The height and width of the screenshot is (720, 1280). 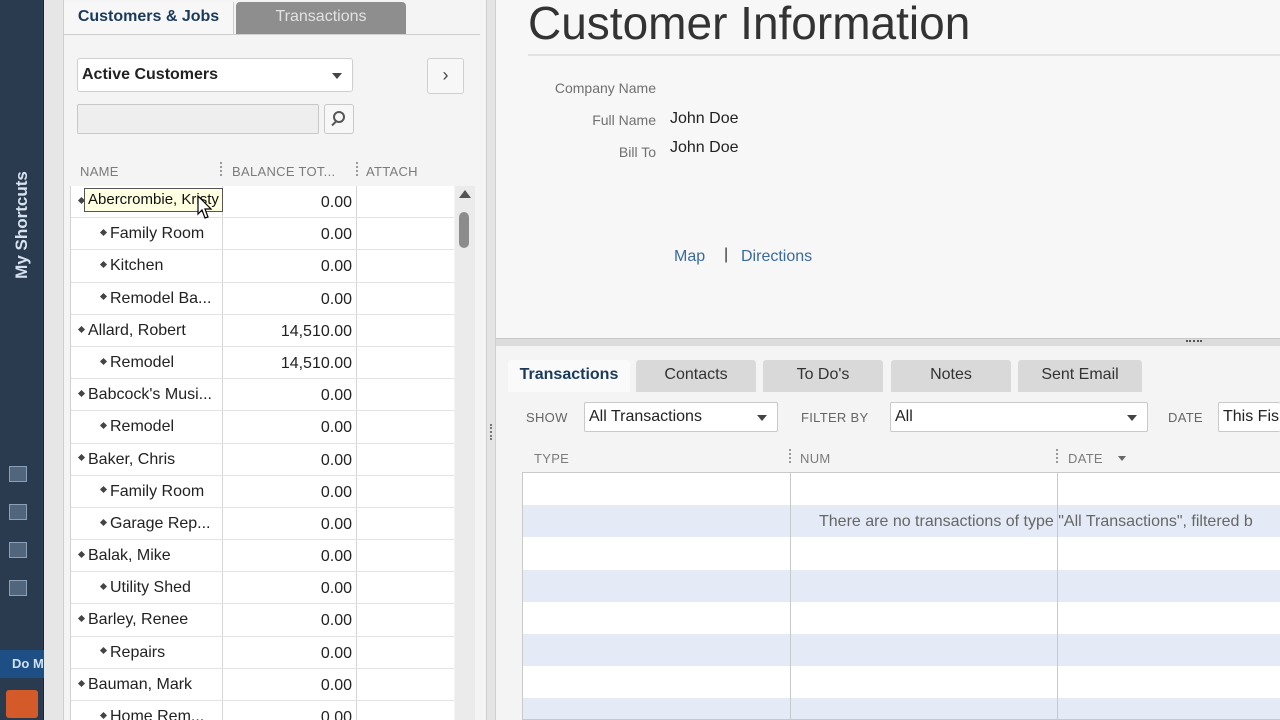 I want to click on tab-transactions: Transactions, so click(x=321, y=18).